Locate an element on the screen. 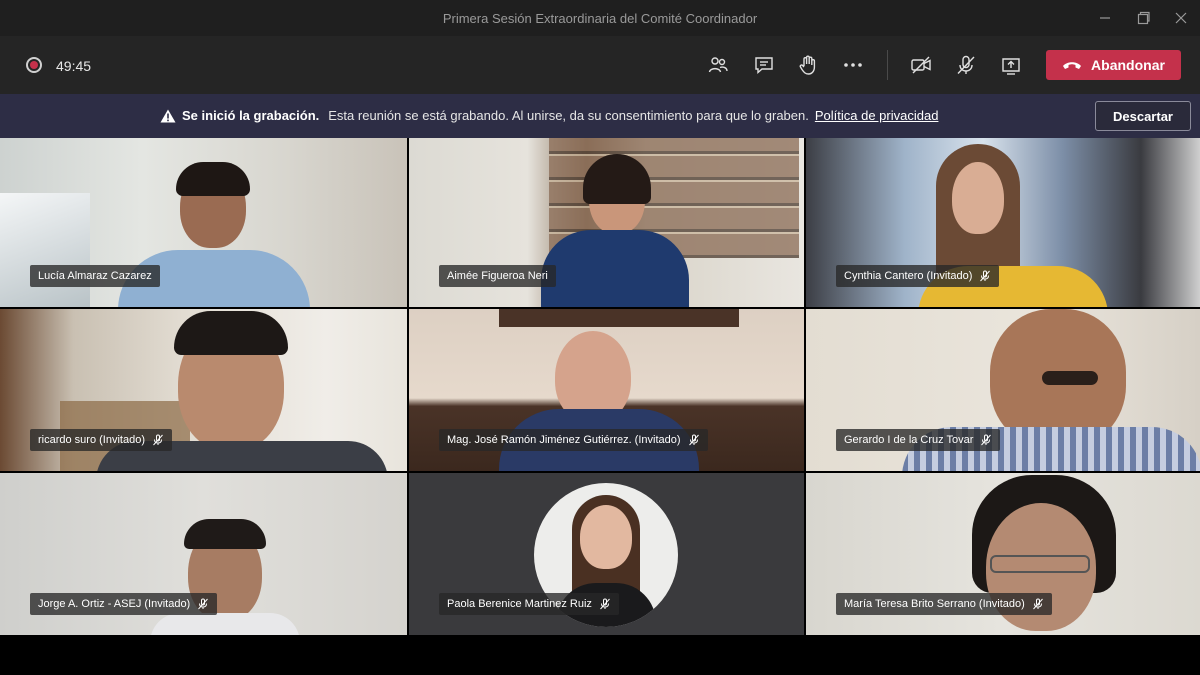 Image resolution: width=1200 pixels, height=675 pixels. participant-name-tag: Aimée Figueroa Neri is located at coordinates (497, 276).